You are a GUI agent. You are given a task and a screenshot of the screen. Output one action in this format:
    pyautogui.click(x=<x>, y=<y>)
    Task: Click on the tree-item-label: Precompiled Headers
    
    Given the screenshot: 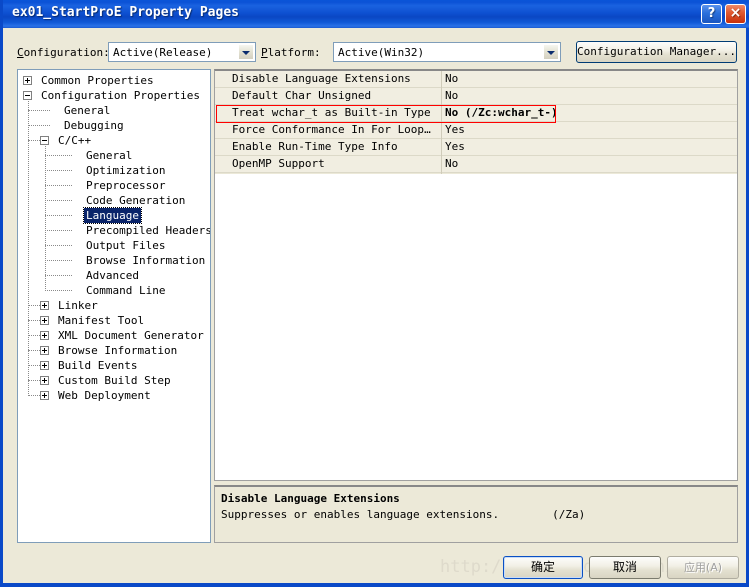 What is the action you would take?
    pyautogui.click(x=148, y=230)
    